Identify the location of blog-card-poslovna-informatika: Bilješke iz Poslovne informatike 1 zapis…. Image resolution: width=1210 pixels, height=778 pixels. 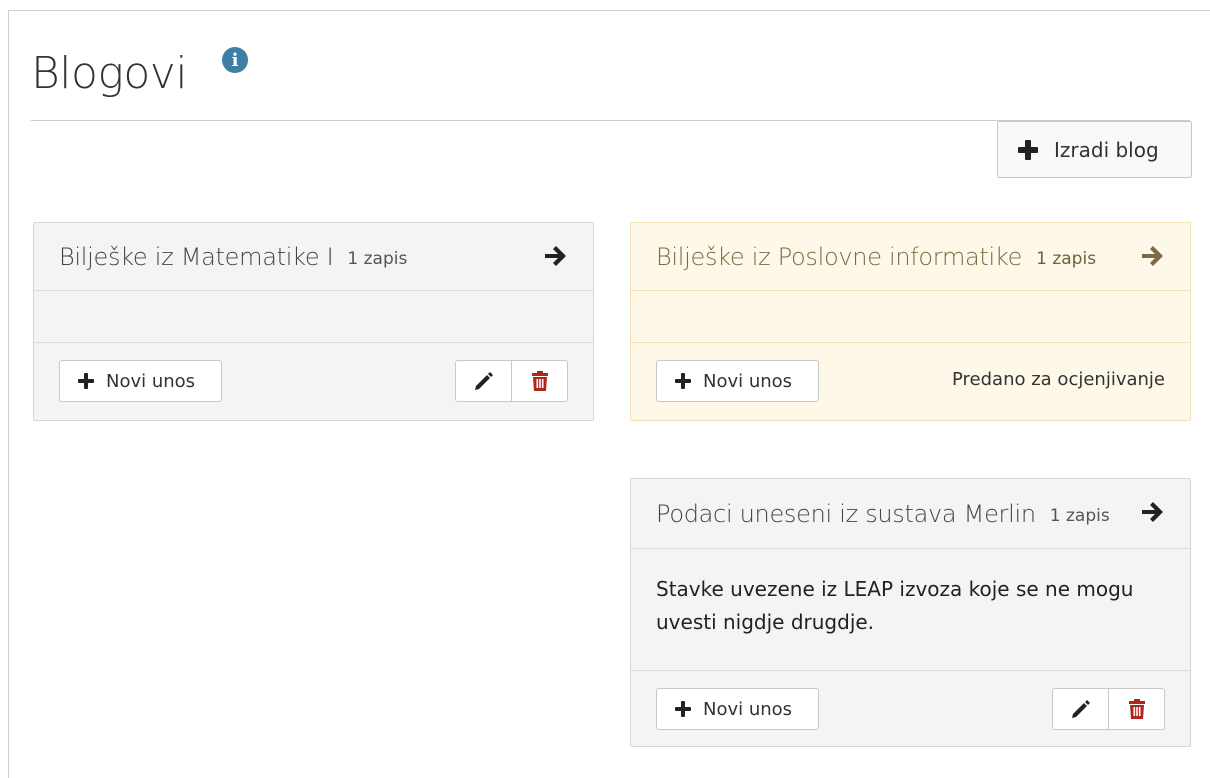
(910, 321).